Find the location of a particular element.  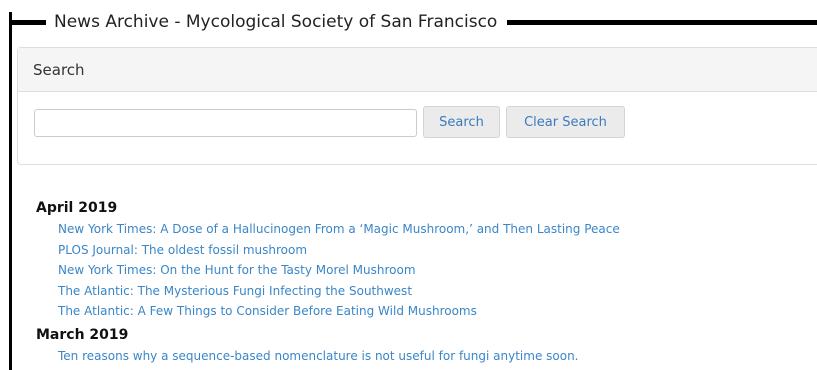

title-rule-right is located at coordinates (662, 22).